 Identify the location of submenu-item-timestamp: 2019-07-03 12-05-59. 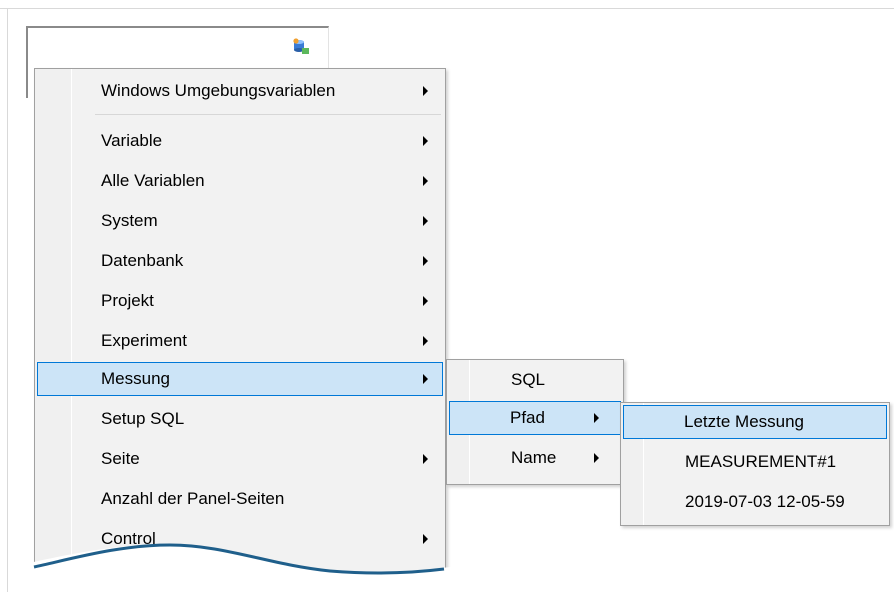
(755, 502).